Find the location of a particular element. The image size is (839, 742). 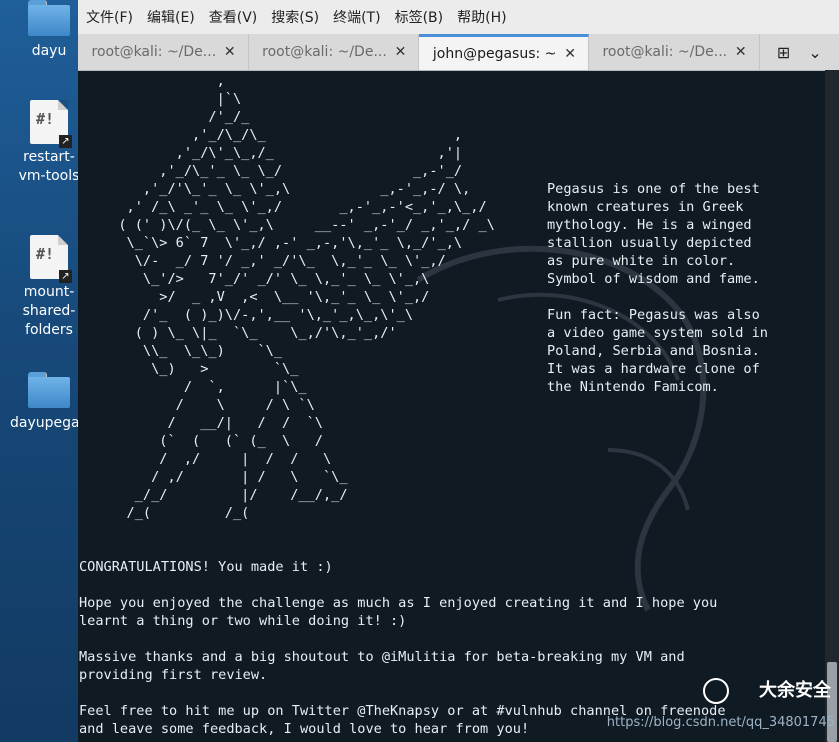

tab-john-pegasus: john@pegasus: ~ ✕ is located at coordinates (504, 52).